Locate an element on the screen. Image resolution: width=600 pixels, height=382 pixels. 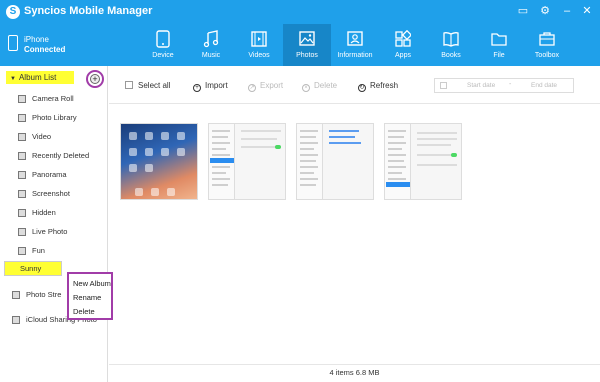
device-icon is located at coordinates (163, 39).